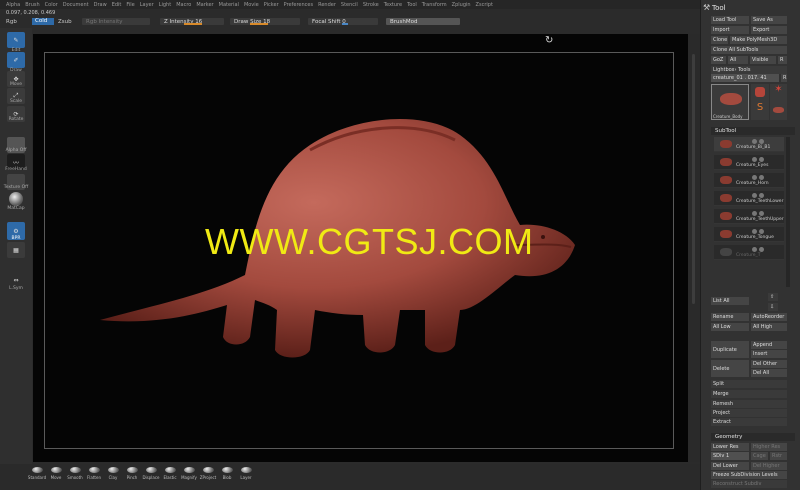  Describe the element at coordinates (32, 5) in the screenshot. I see `menu-item-brush: Brush` at that location.